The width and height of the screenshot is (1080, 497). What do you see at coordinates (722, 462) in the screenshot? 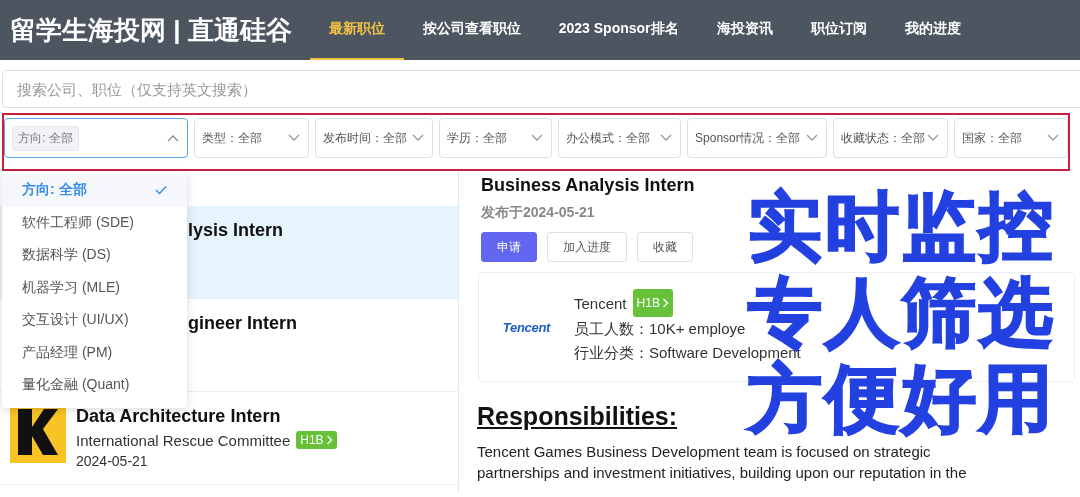
I see `description-text: Tencent Games Business Development team is focused on strategic partnerships and investment initiatives, building upon our reputation in the` at bounding box center [722, 462].